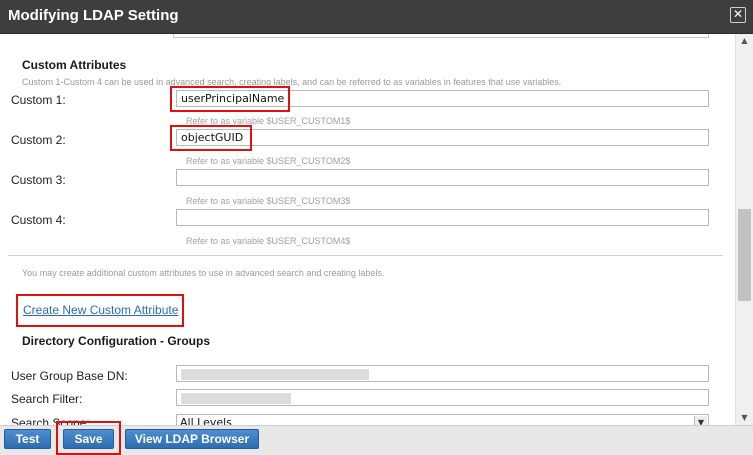 This screenshot has width=753, height=455. I want to click on close-icon: ✕, so click(738, 15).